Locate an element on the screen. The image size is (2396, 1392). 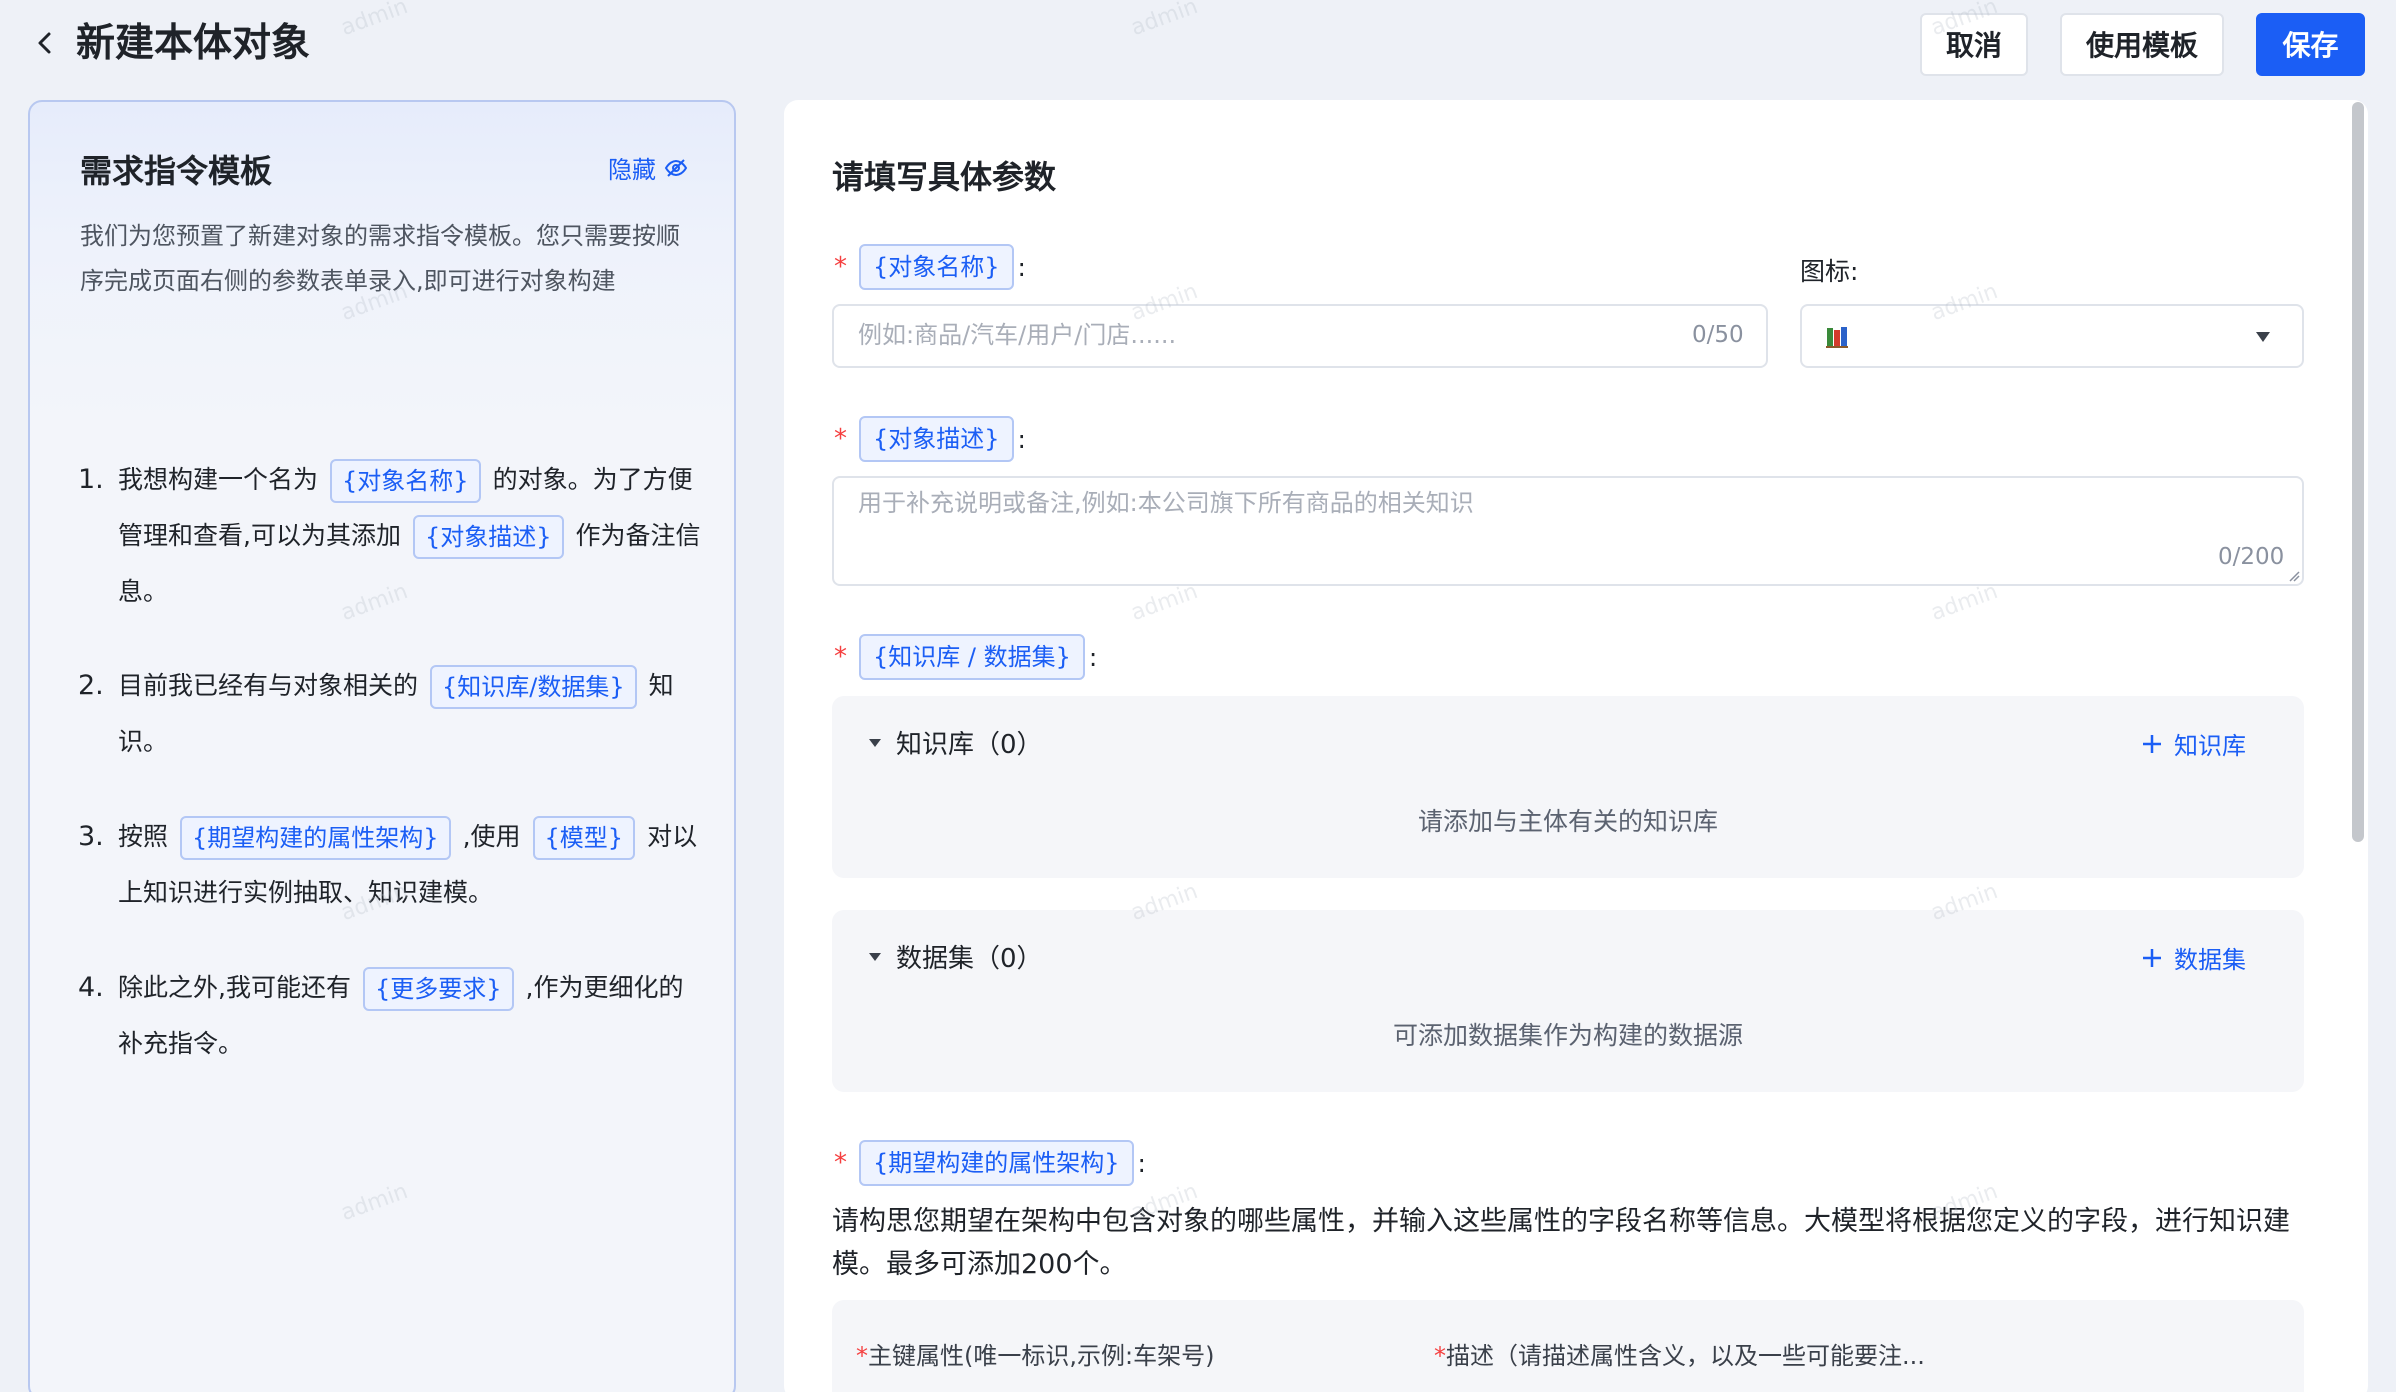
object-description-textarea: 用于补充说明或备注,例如:本公司旗下所有商品的相关知识 is located at coordinates (1568, 531).